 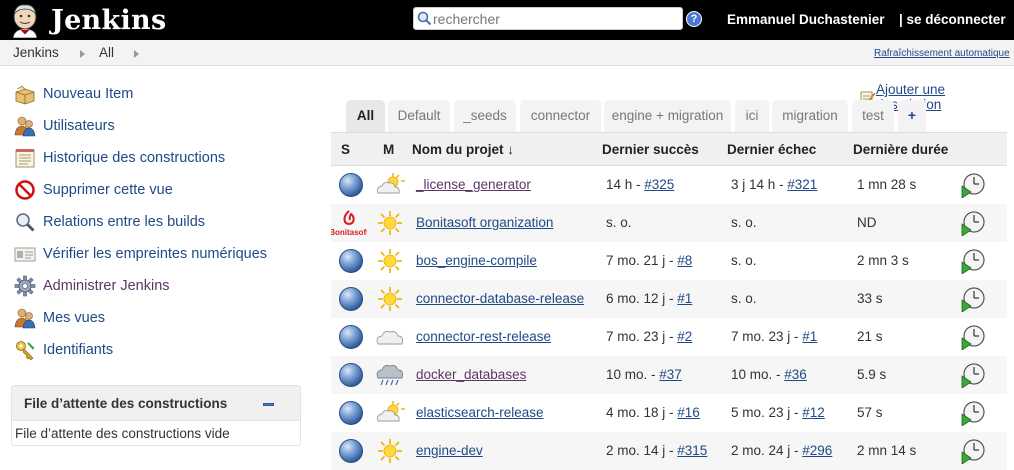 I want to click on tab-default: Default, so click(x=419, y=116).